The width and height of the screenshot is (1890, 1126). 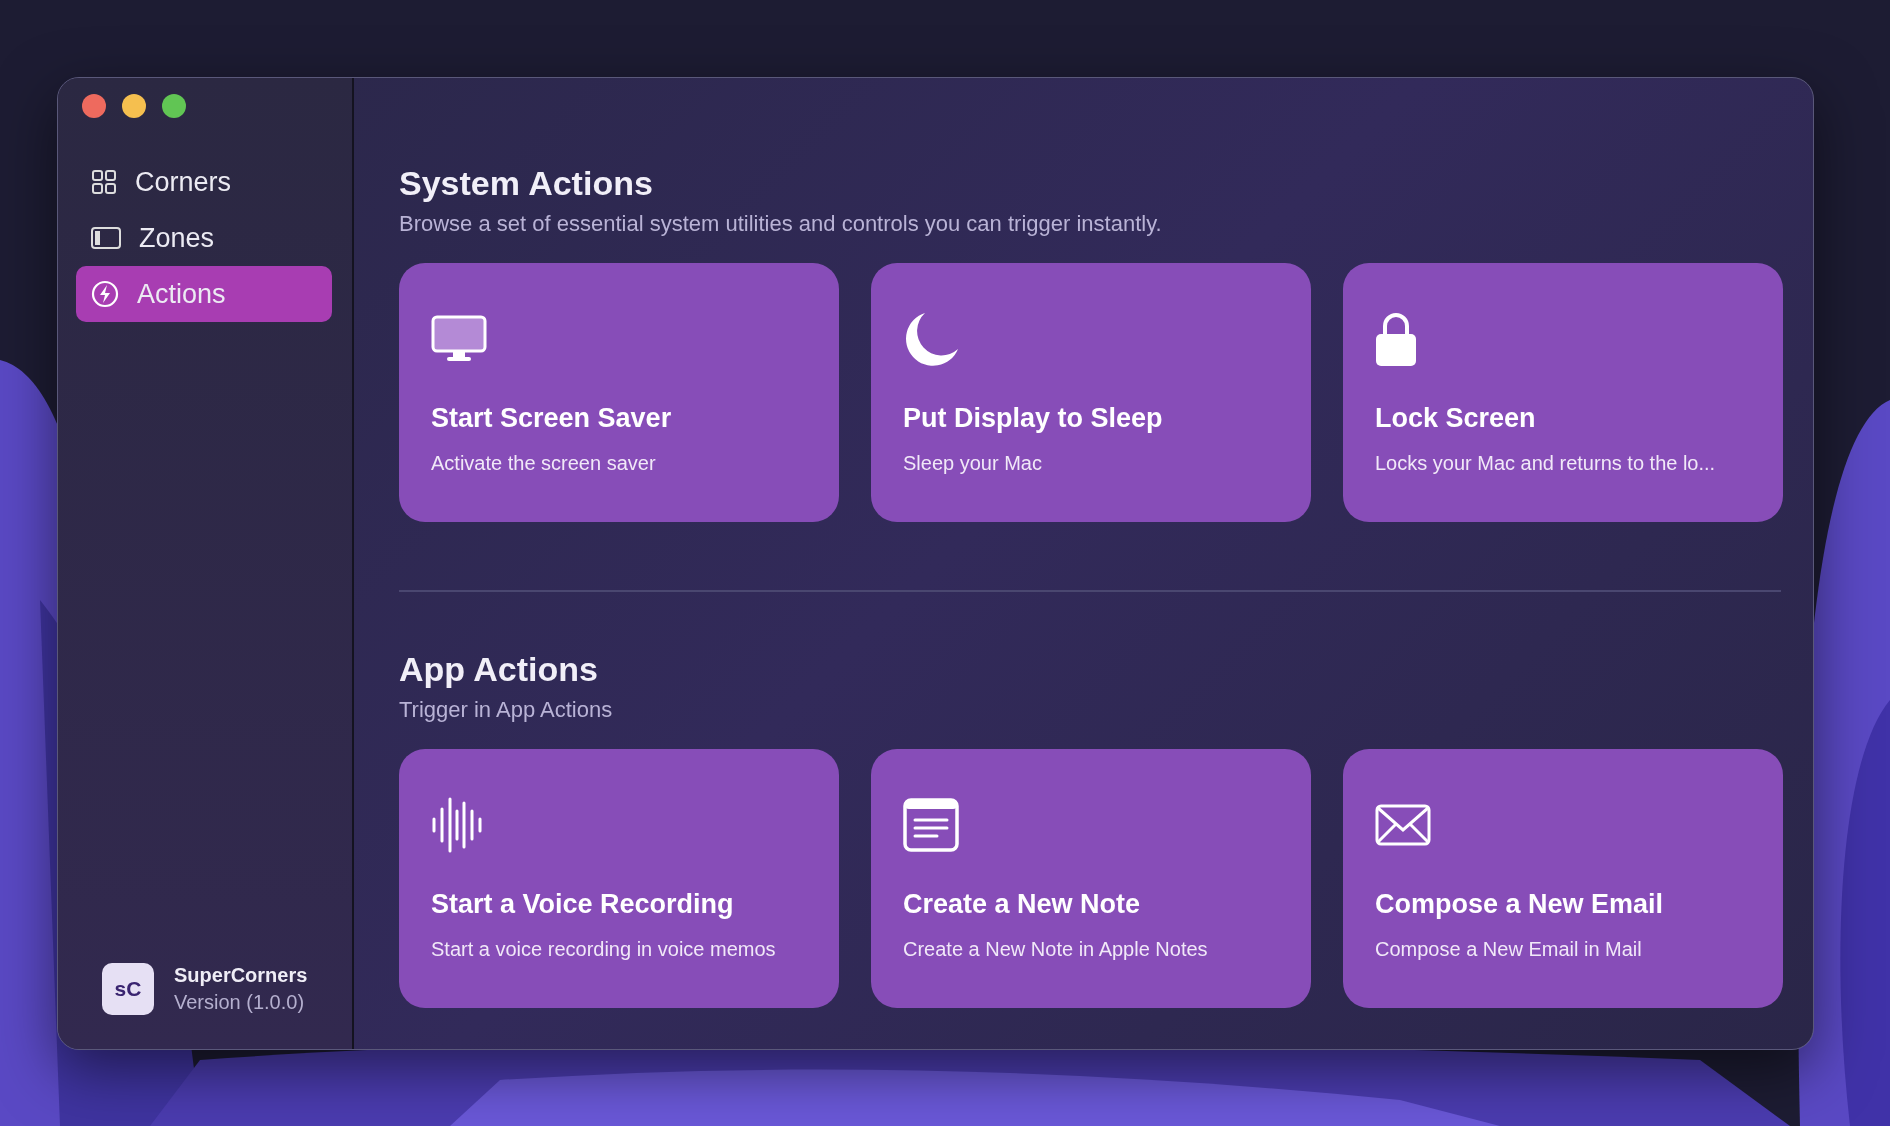 I want to click on note-icon, so click(x=931, y=825).